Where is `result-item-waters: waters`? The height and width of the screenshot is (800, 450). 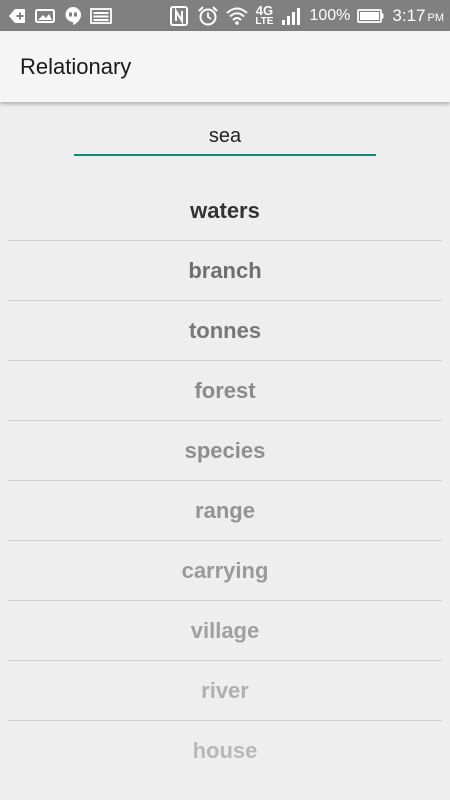
result-item-waters: waters is located at coordinates (225, 211).